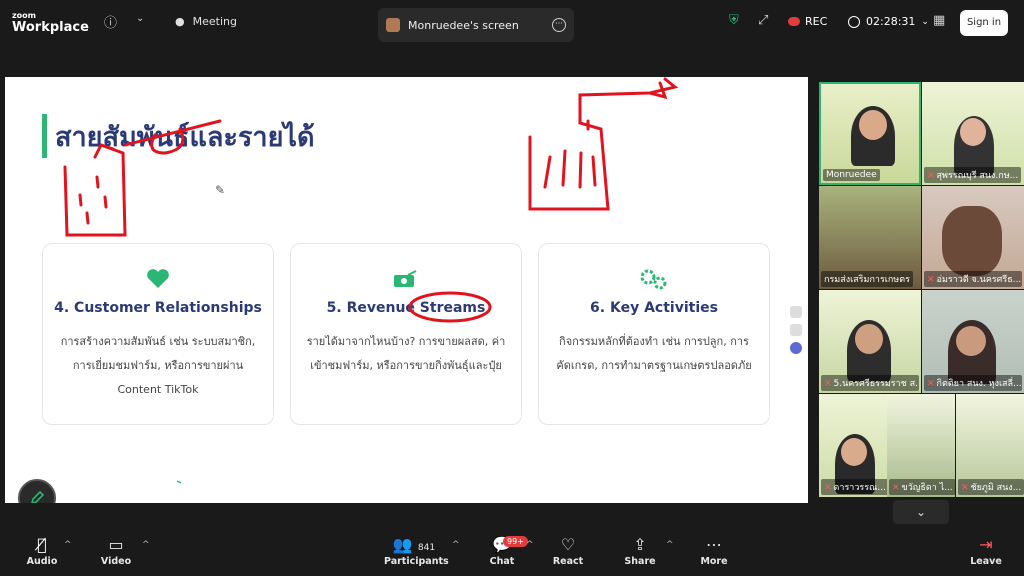 This screenshot has width=1024, height=576. I want to click on participants-button: 👥 841 Participants, so click(416, 550).